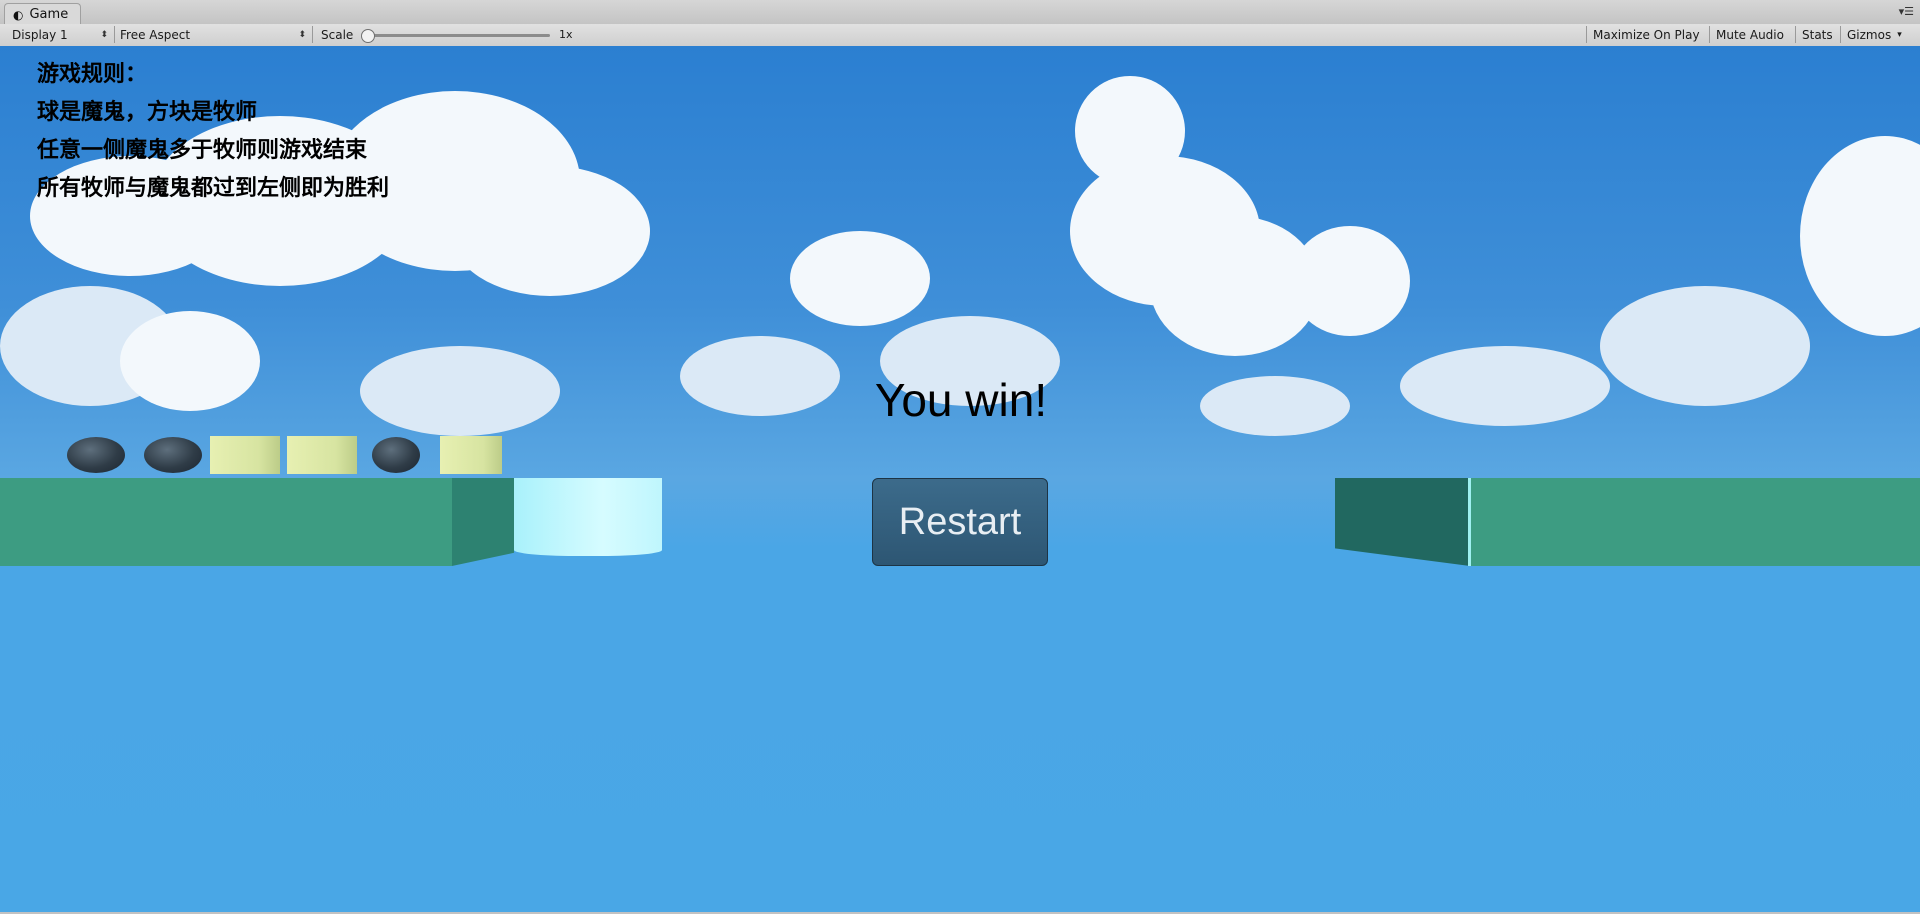 The image size is (1920, 914). What do you see at coordinates (1906, 11) in the screenshot?
I see `tab-menu-icon: ▾☰` at bounding box center [1906, 11].